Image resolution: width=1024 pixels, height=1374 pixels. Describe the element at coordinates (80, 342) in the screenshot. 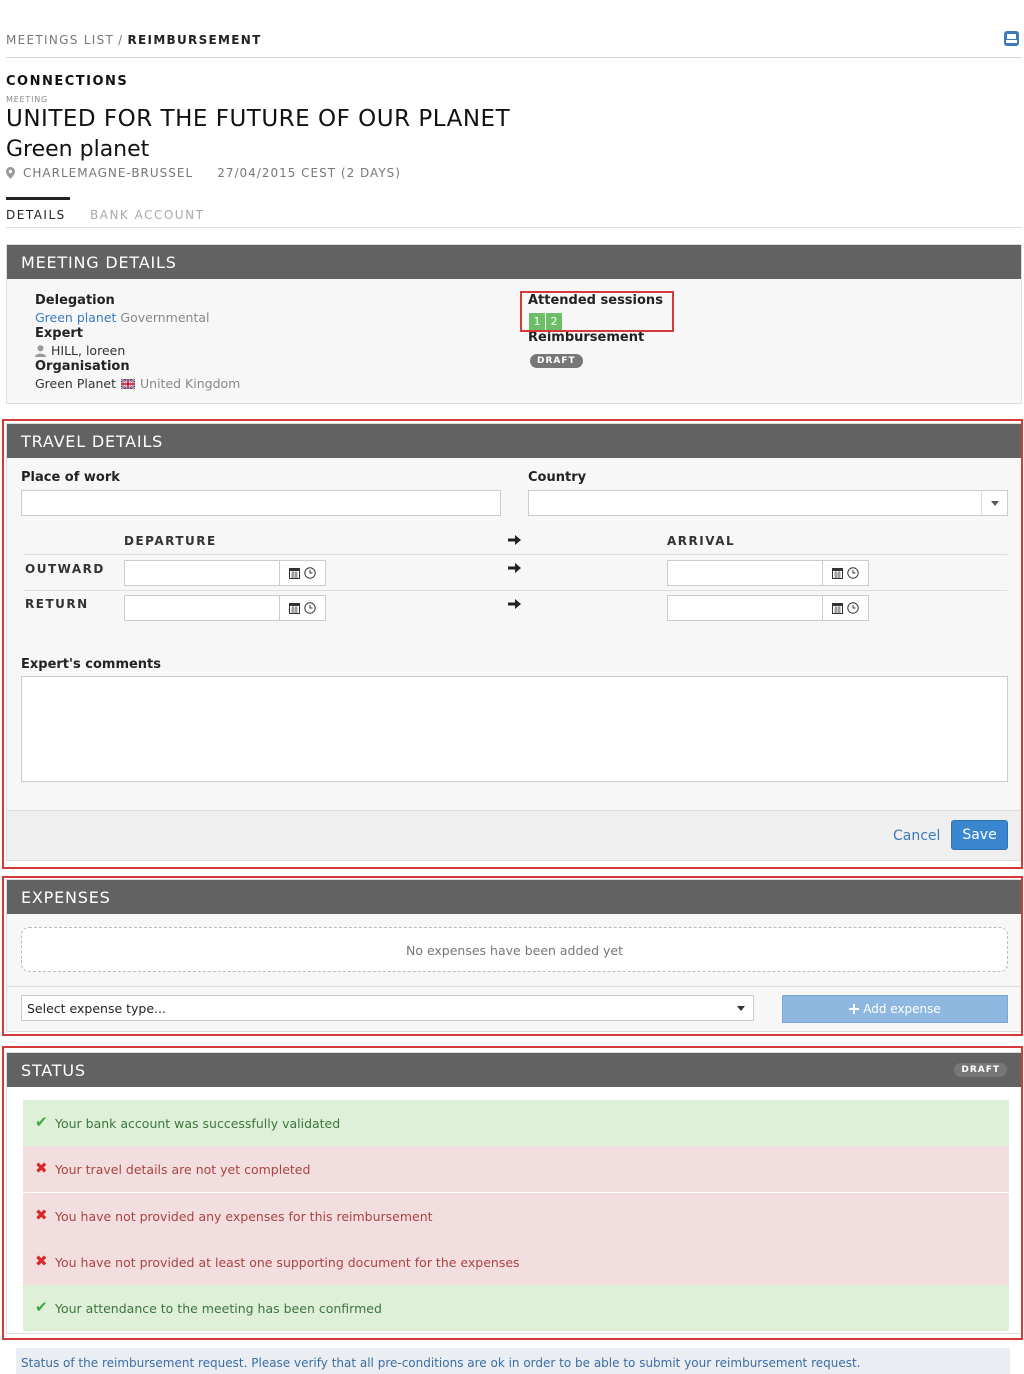

I see `expert-block: Expert HILL, loreen` at that location.